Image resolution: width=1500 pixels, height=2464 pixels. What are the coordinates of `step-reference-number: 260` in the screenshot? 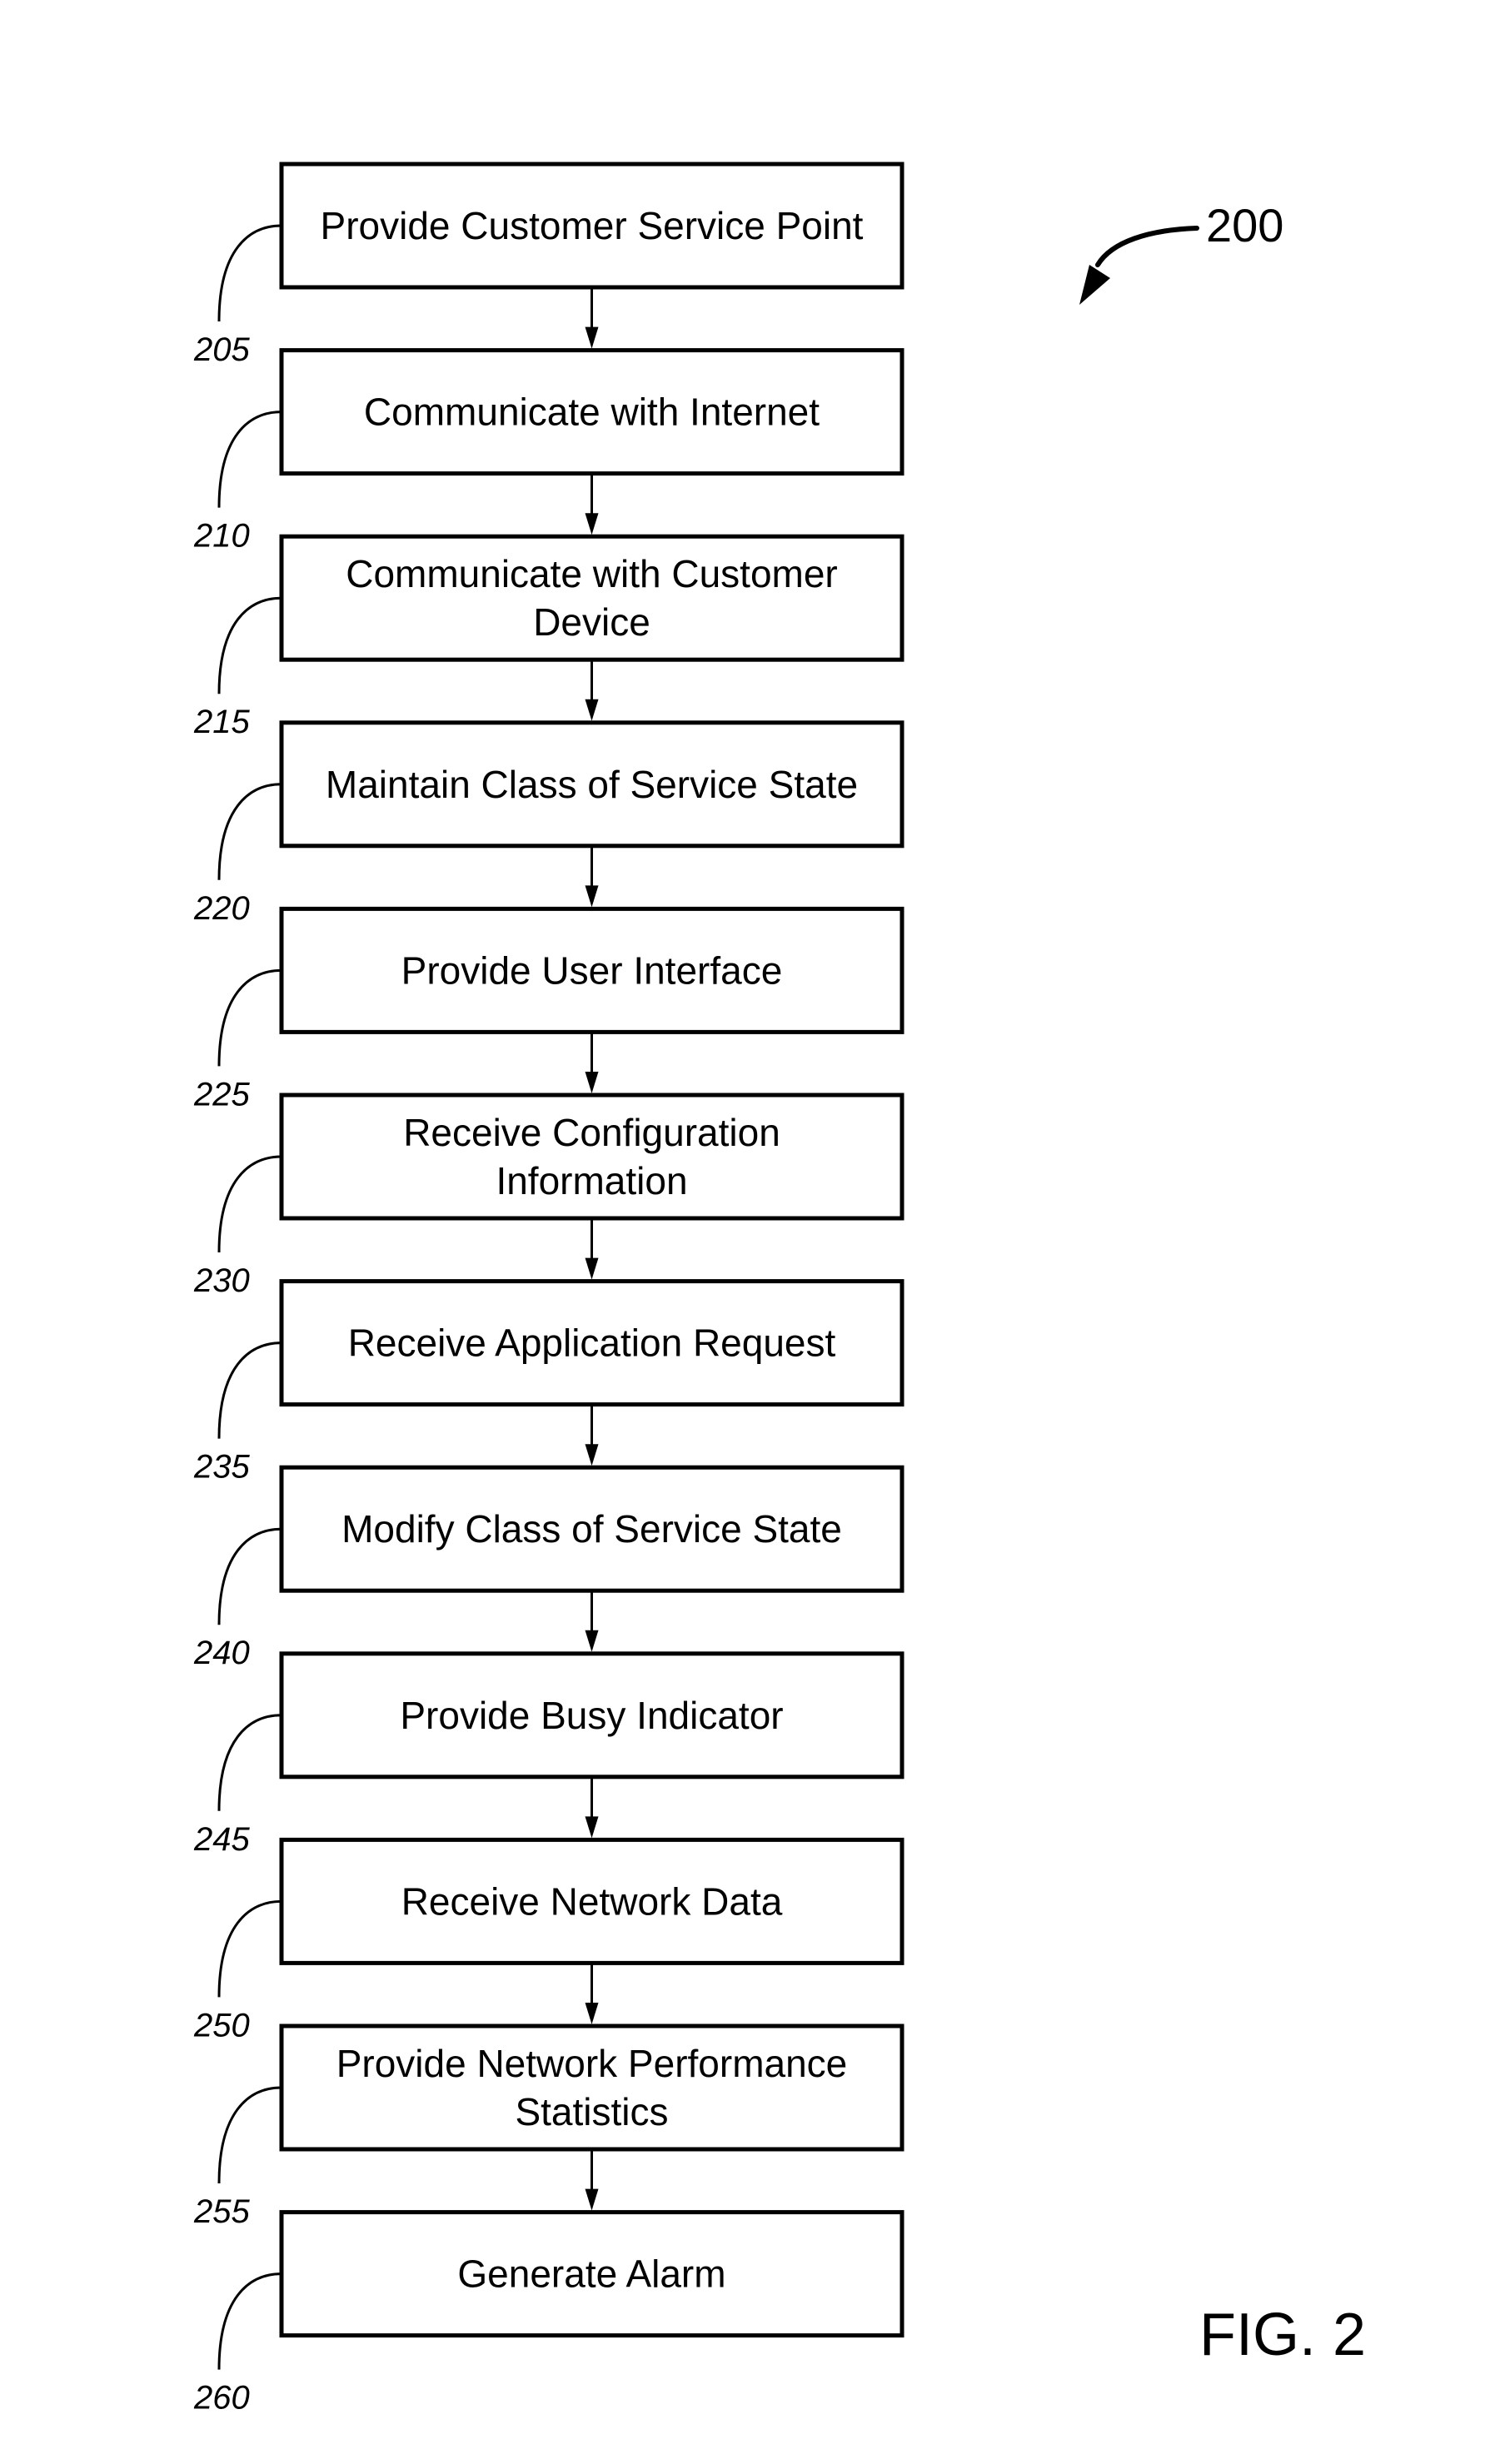 It's located at (222, 2399).